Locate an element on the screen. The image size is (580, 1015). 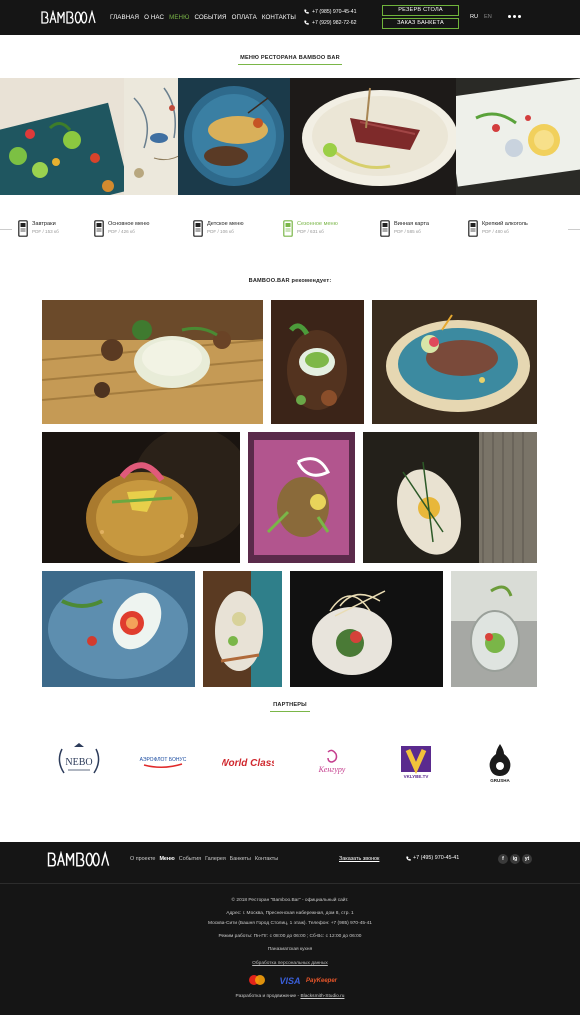
footer-nav-menu: Меню is located at coordinates (166, 859).